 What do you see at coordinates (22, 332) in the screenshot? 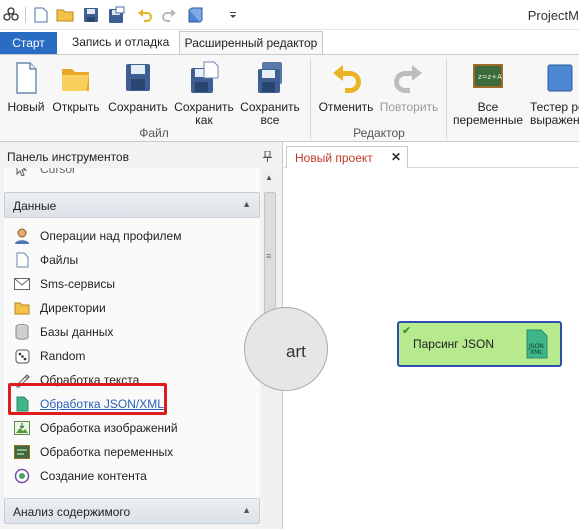
I see `database-icon` at bounding box center [22, 332].